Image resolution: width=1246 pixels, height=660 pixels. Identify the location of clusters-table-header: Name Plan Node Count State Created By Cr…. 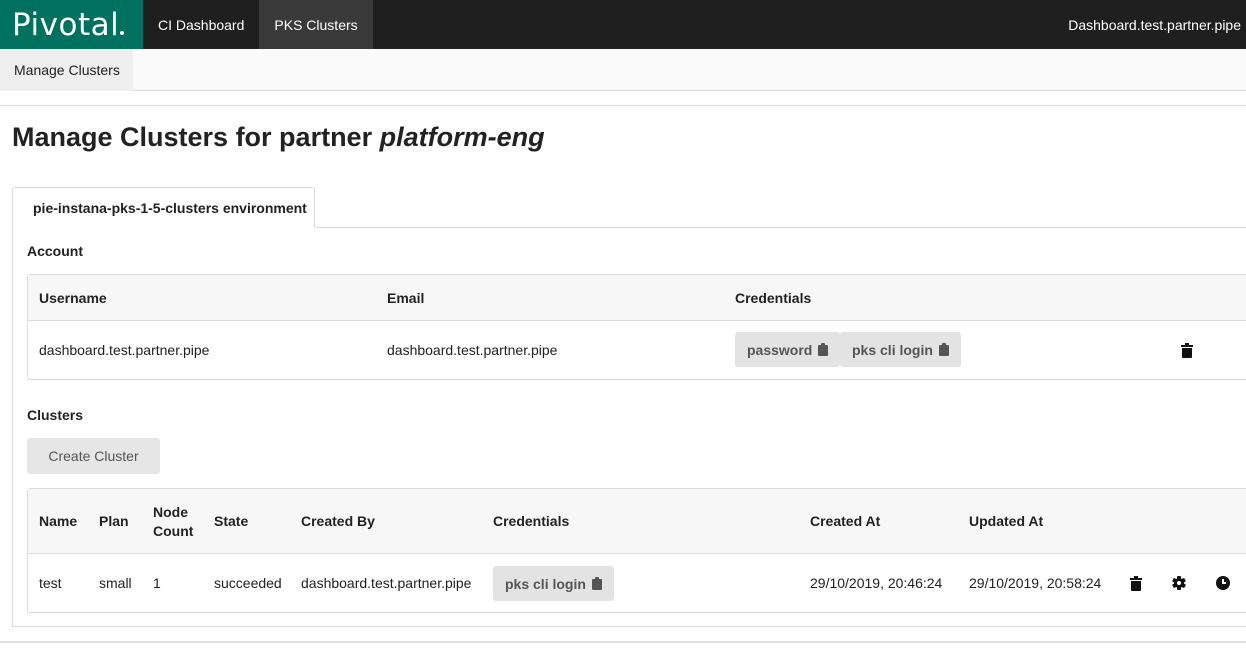
(637, 521).